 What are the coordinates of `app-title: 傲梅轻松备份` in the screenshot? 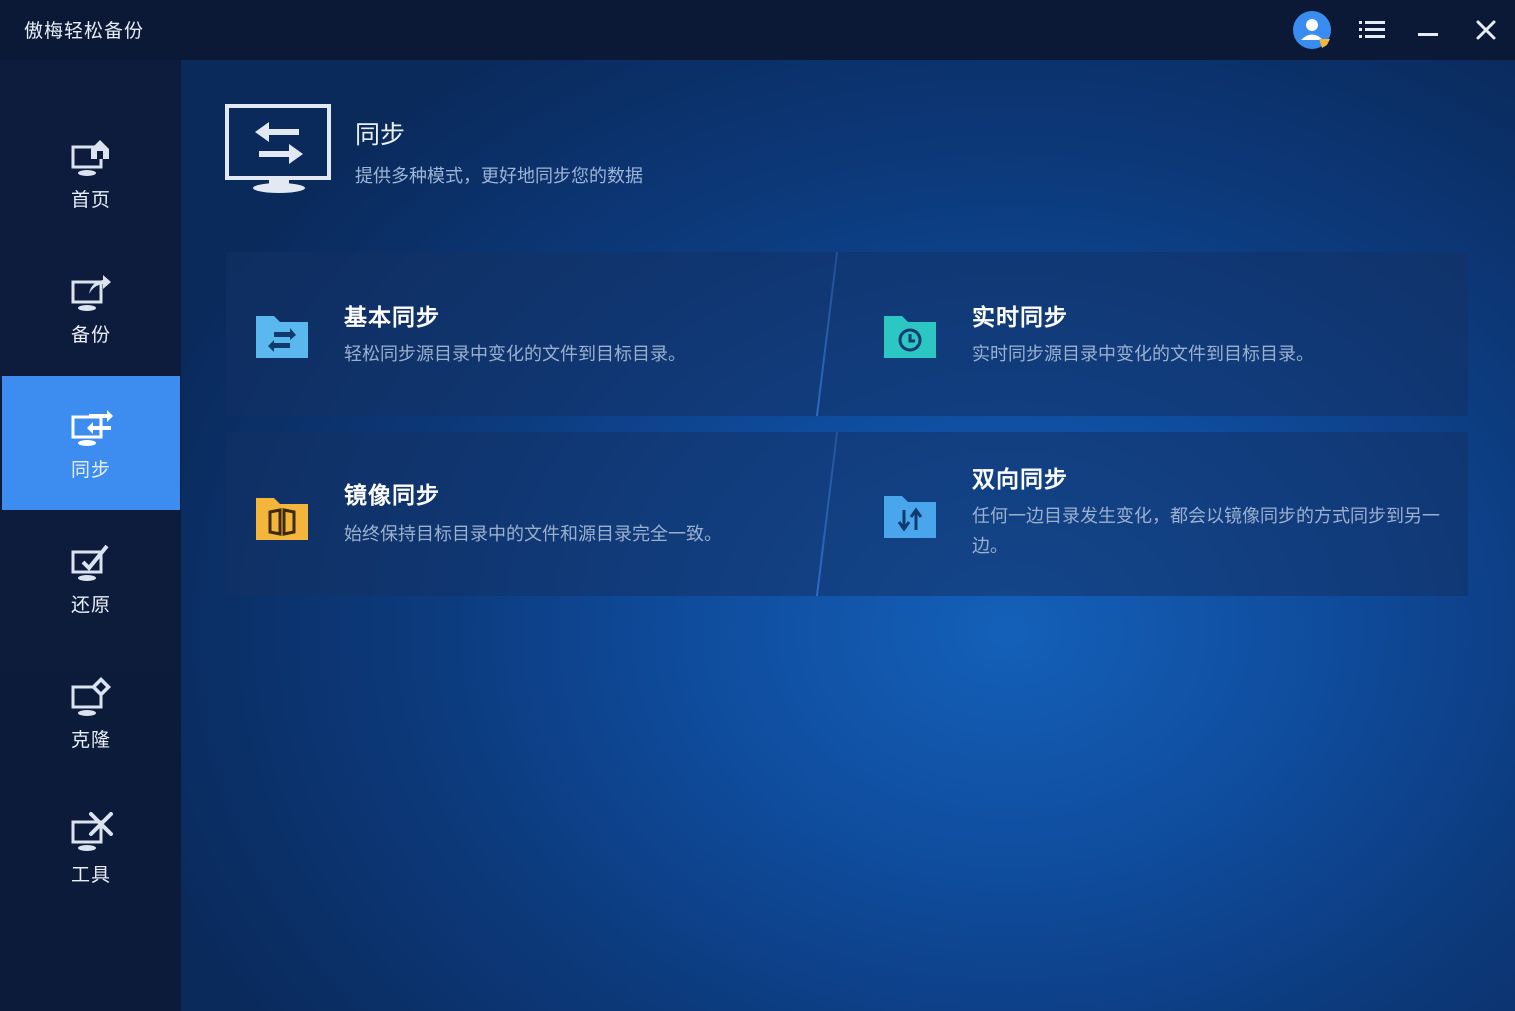 It's located at (84, 31).